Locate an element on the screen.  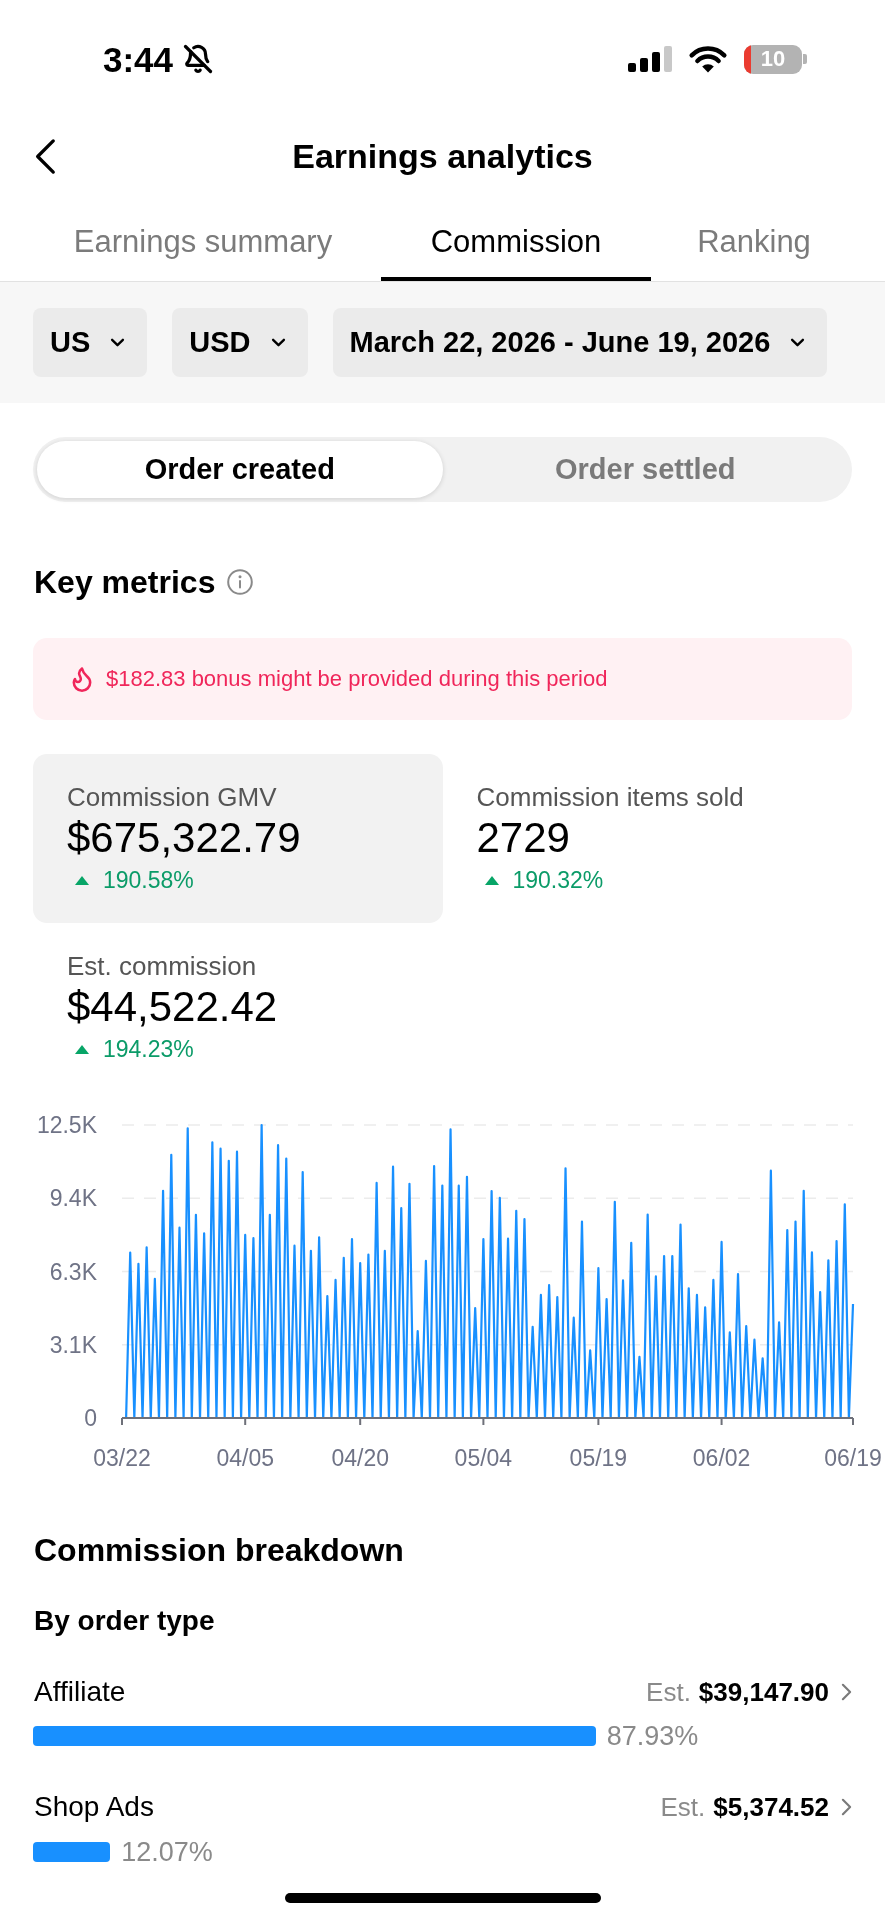
section-title: Commission breakdown is located at coordinates (219, 1550).